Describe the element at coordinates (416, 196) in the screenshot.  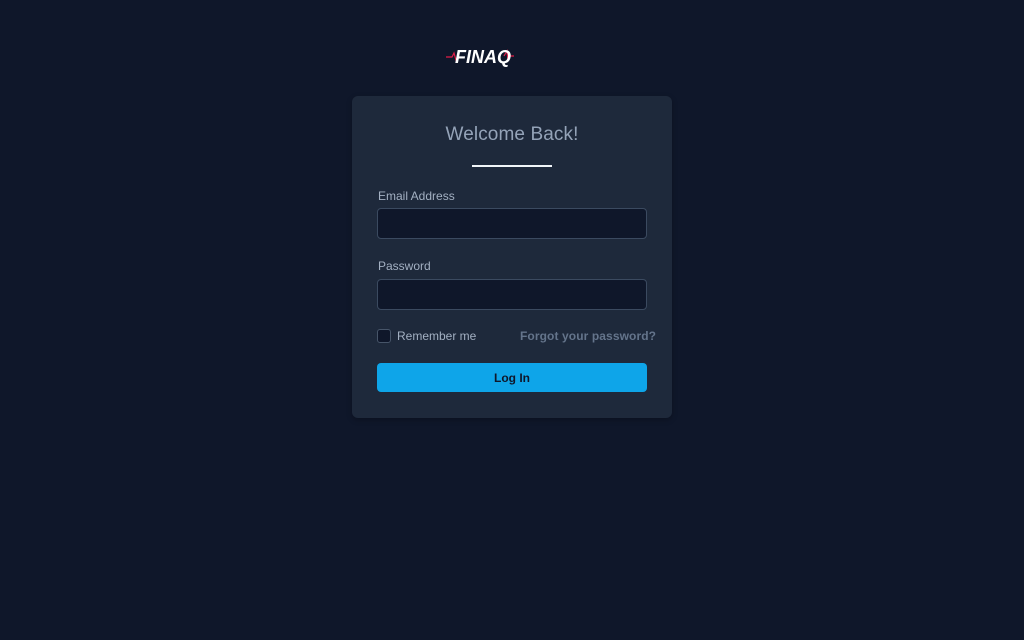
I see `email-label: Email Address` at that location.